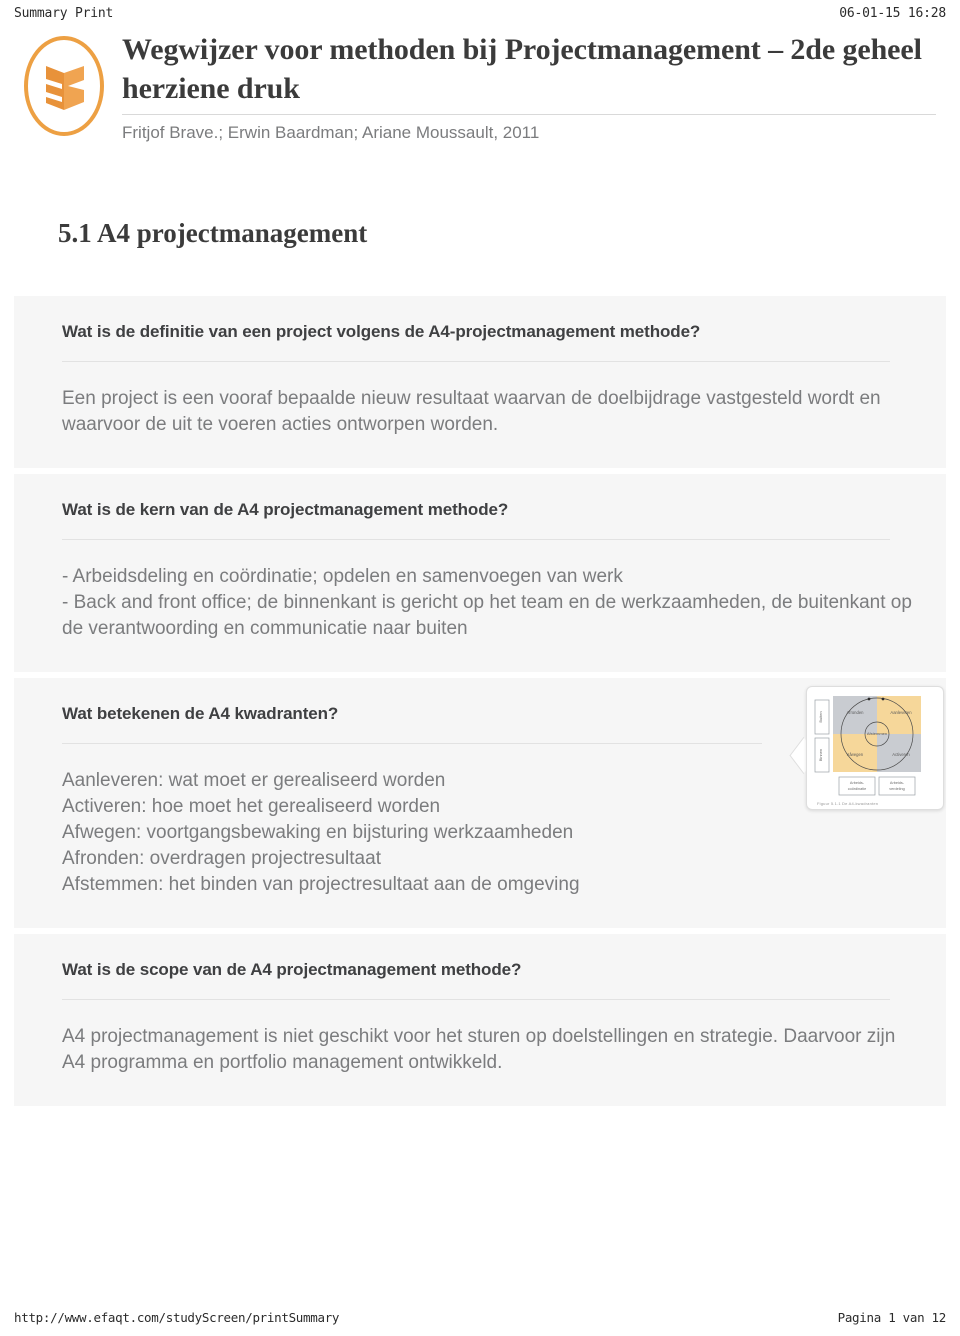  Describe the element at coordinates (480, 13) in the screenshot. I see `print-header: Summary Print 06-01-15 16:28` at that location.